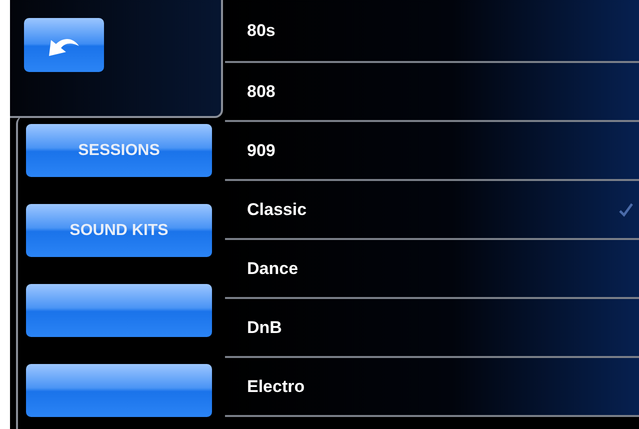 Image resolution: width=639 pixels, height=429 pixels. Describe the element at coordinates (272, 268) in the screenshot. I see `kit-name: Dance` at that location.